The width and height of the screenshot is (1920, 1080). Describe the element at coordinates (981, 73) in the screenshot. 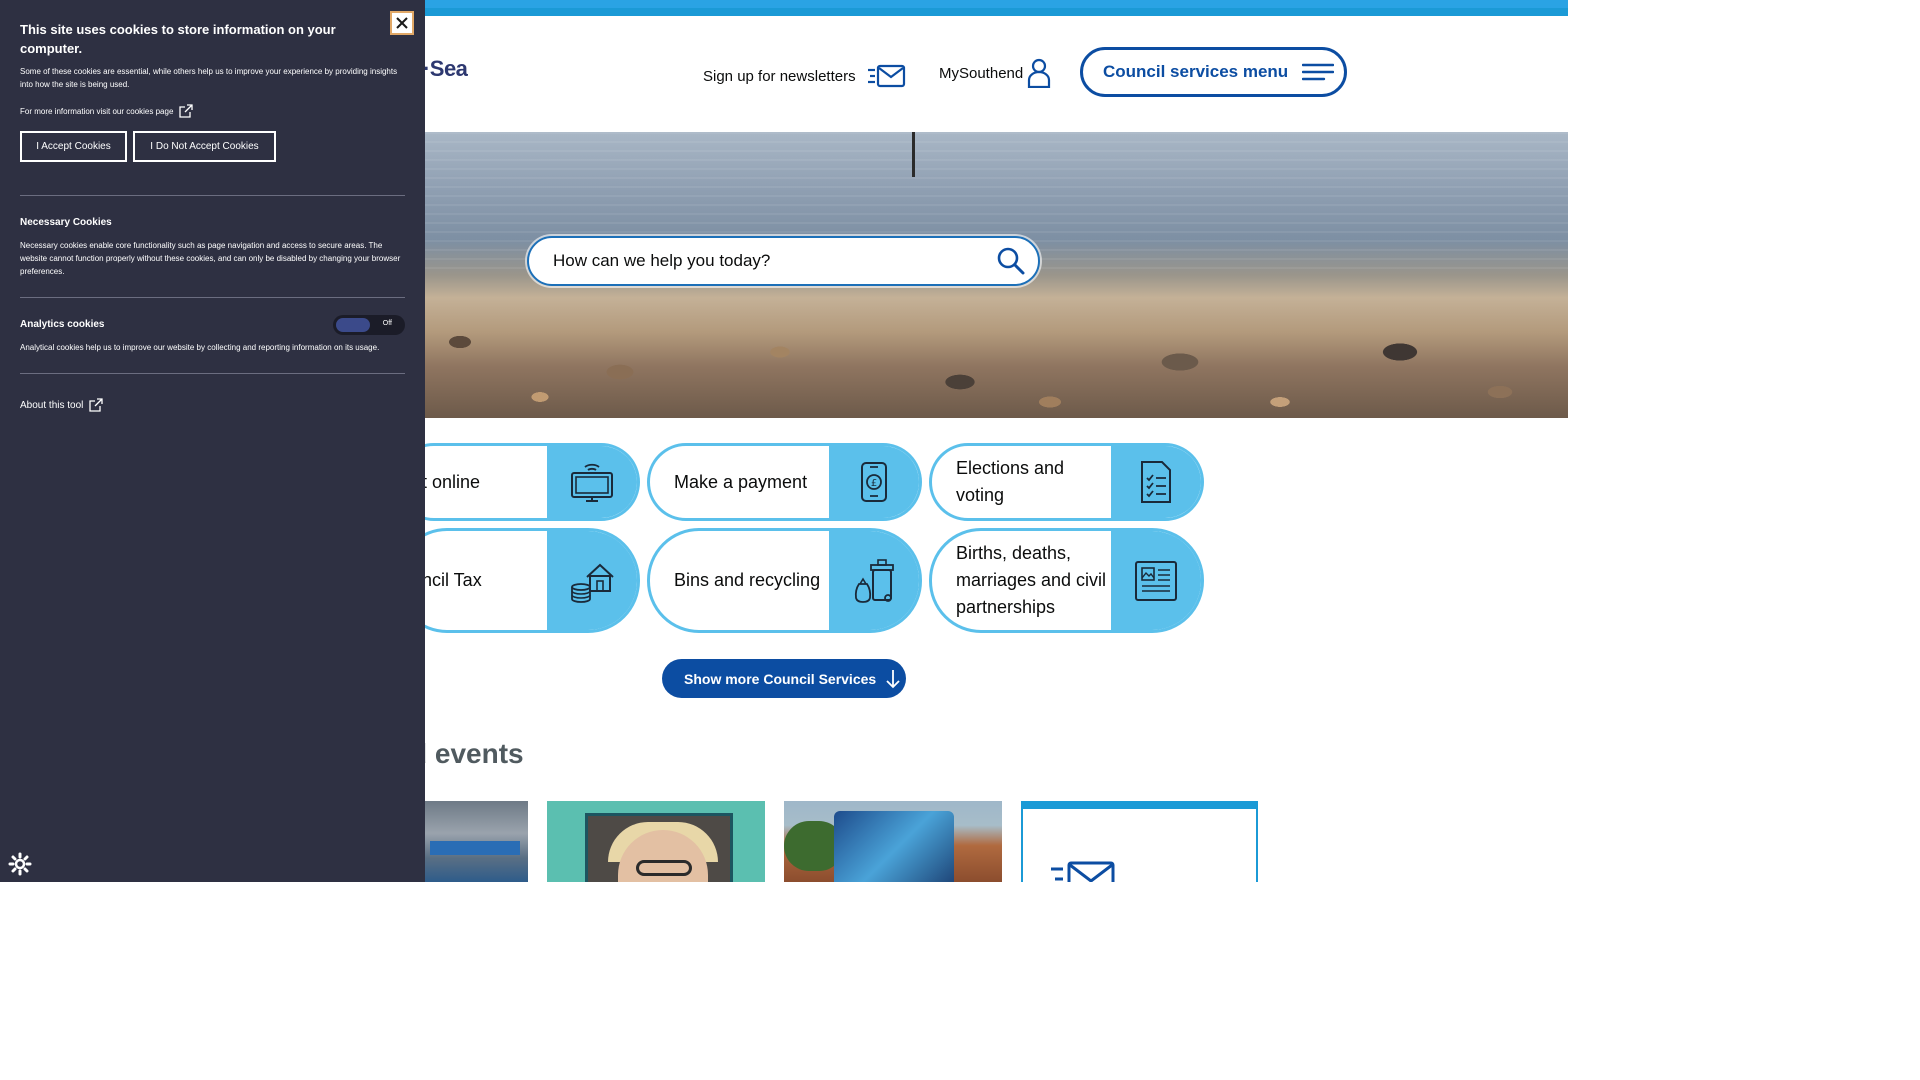

I see `mysouthend-label: MySouthend` at that location.